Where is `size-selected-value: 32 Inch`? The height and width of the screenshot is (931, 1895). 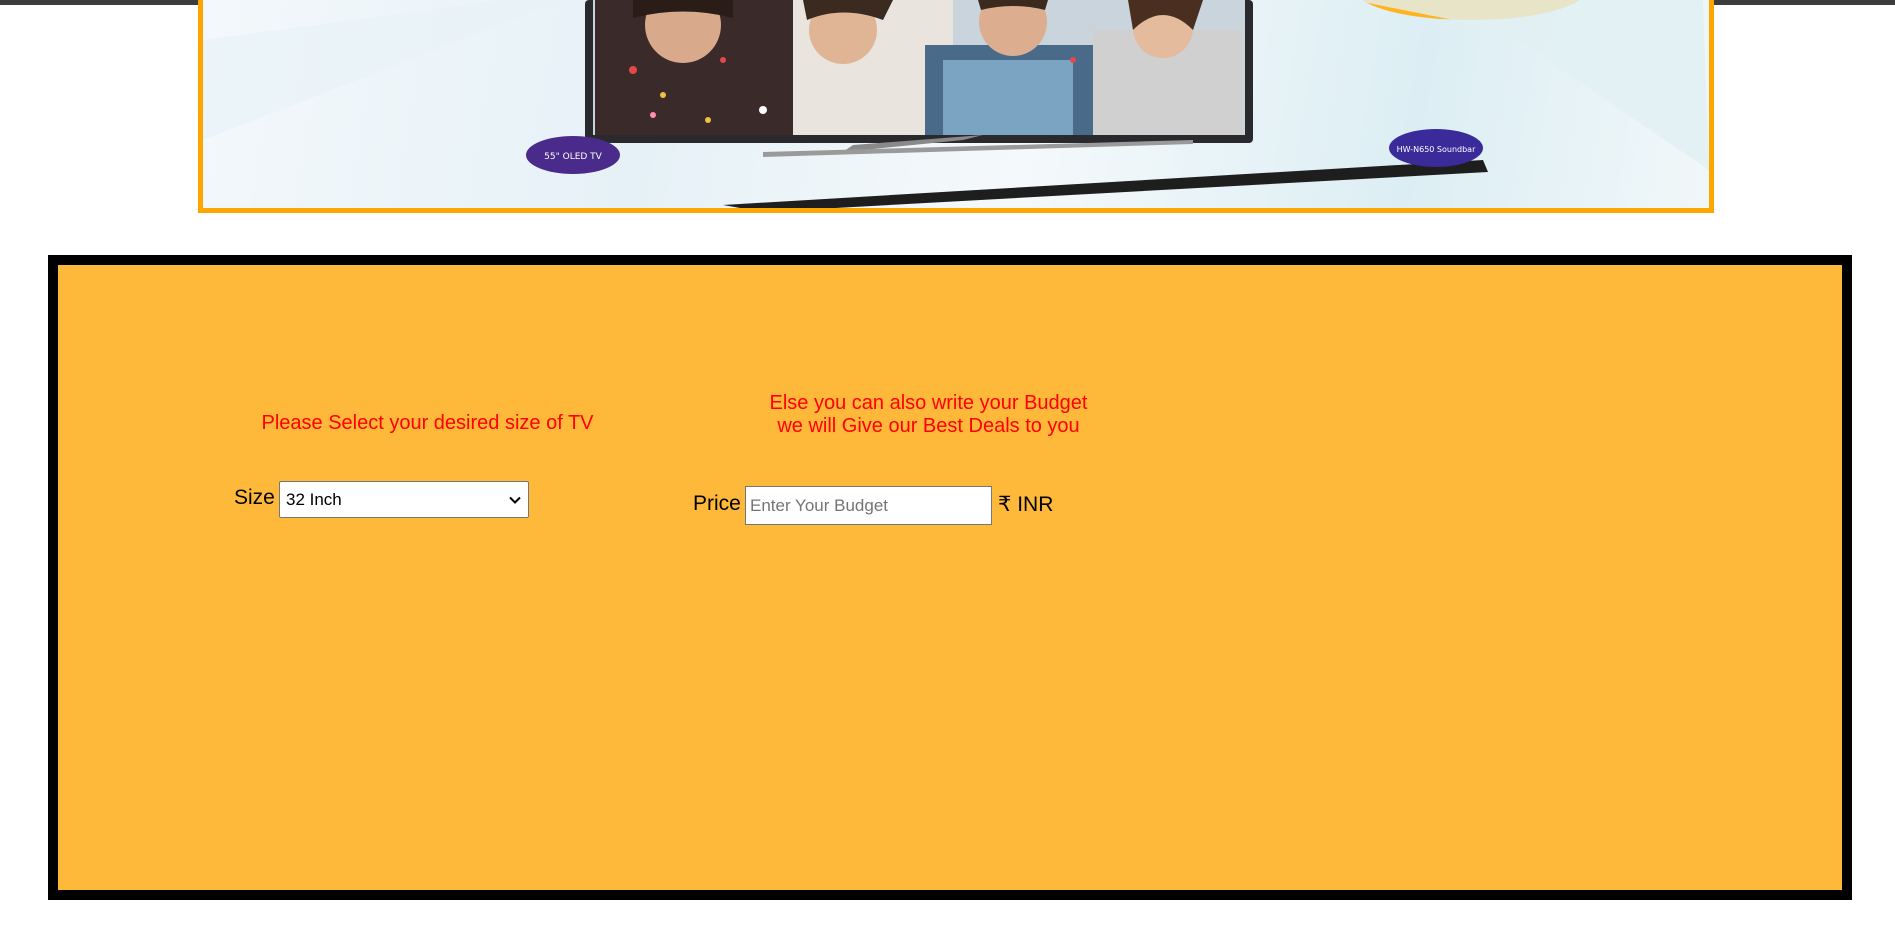 size-selected-value: 32 Inch is located at coordinates (314, 499).